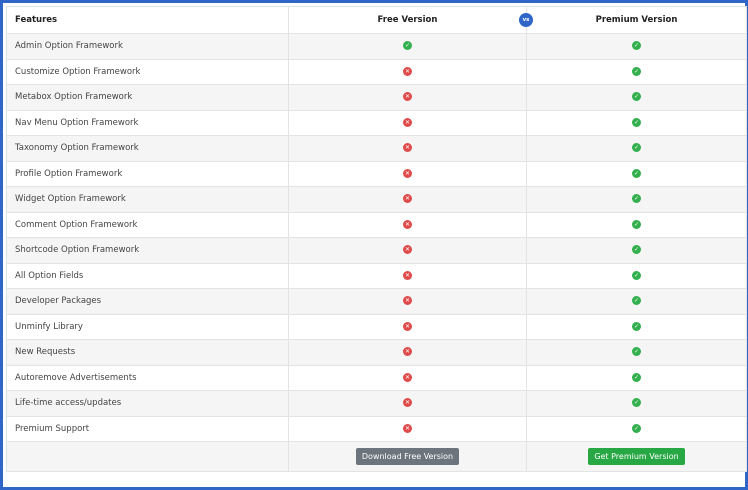 Image resolution: width=748 pixels, height=490 pixels. Describe the element at coordinates (147, 275) in the screenshot. I see `feature-name: All Option Fields` at that location.